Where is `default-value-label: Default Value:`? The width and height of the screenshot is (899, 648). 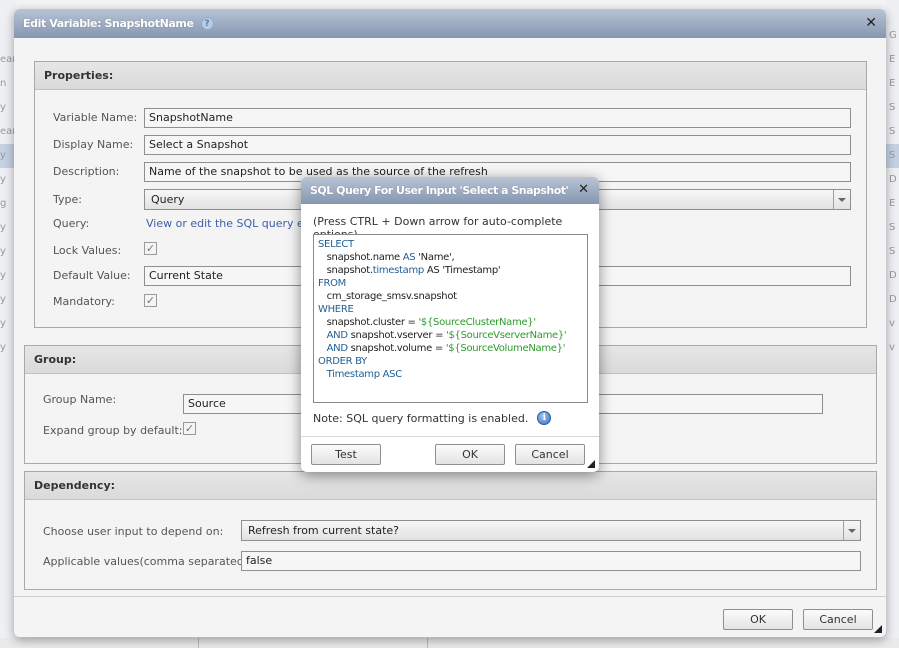 default-value-label: Default Value: is located at coordinates (92, 275).